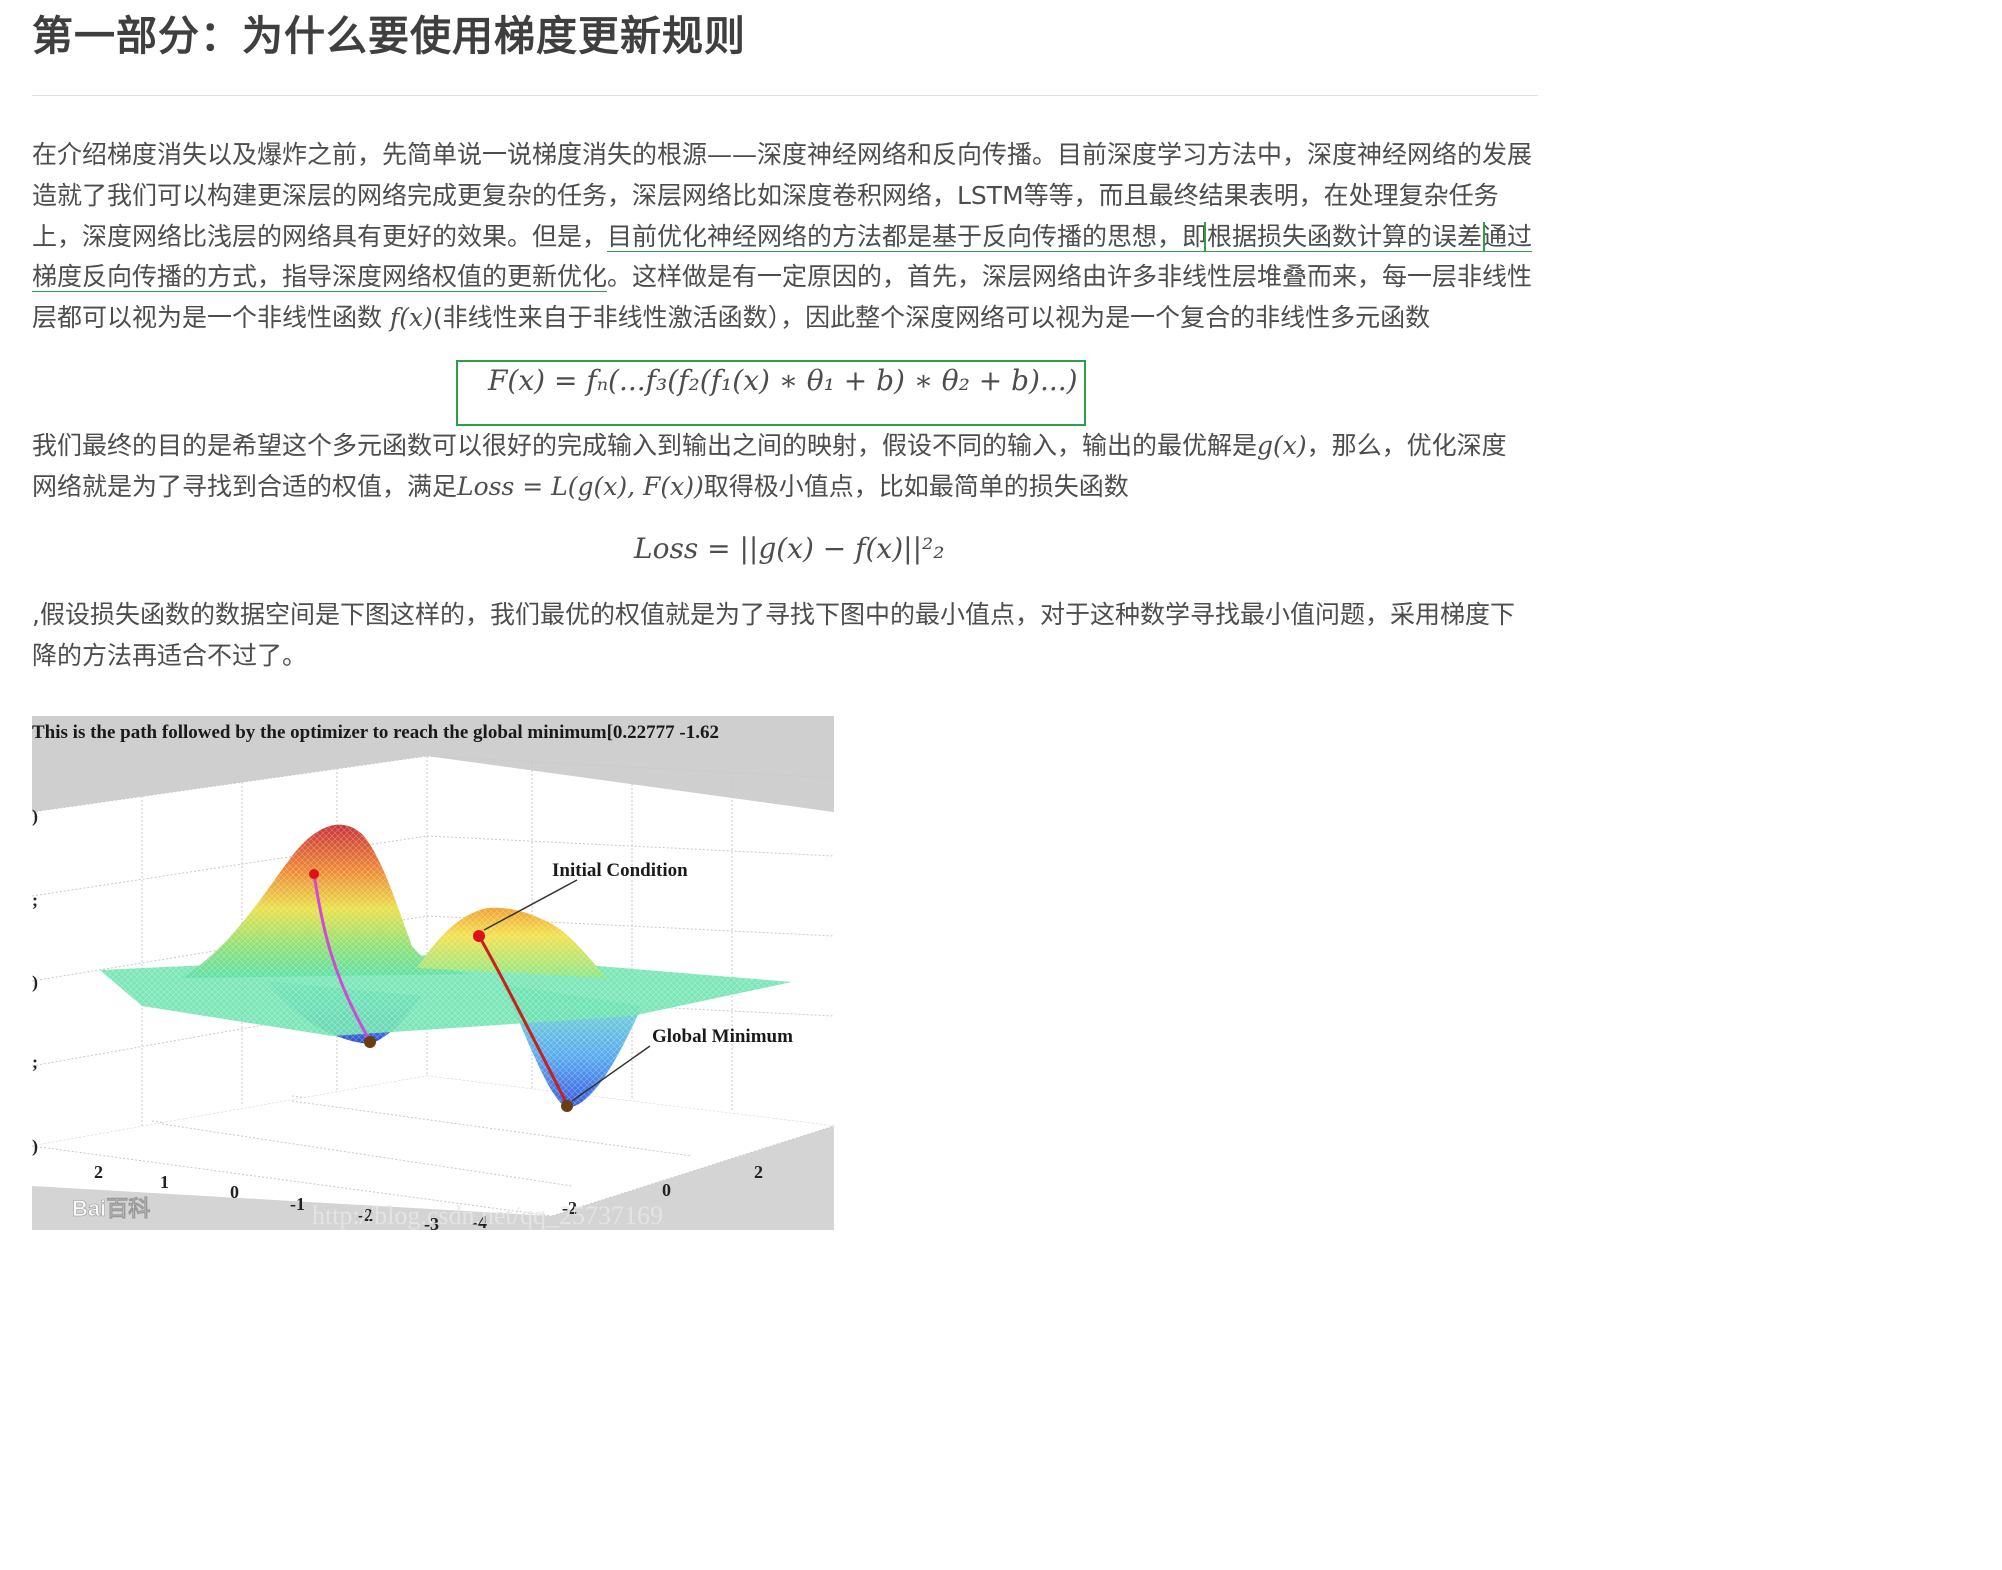  I want to click on highlight-underline-1: 目前优化神经网络的方法都是基于反向传播的思想，即, so click(907, 237).